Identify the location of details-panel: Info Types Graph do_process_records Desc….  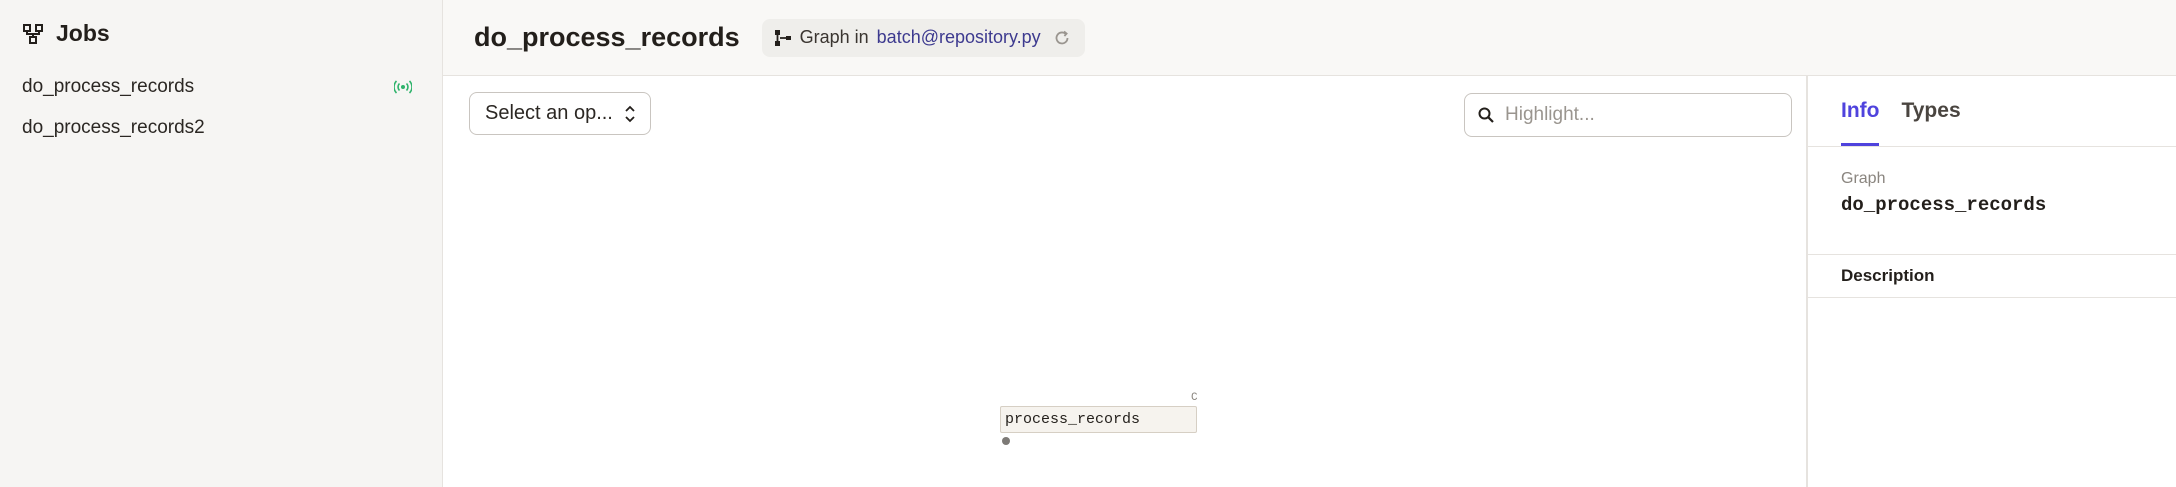
(1992, 281).